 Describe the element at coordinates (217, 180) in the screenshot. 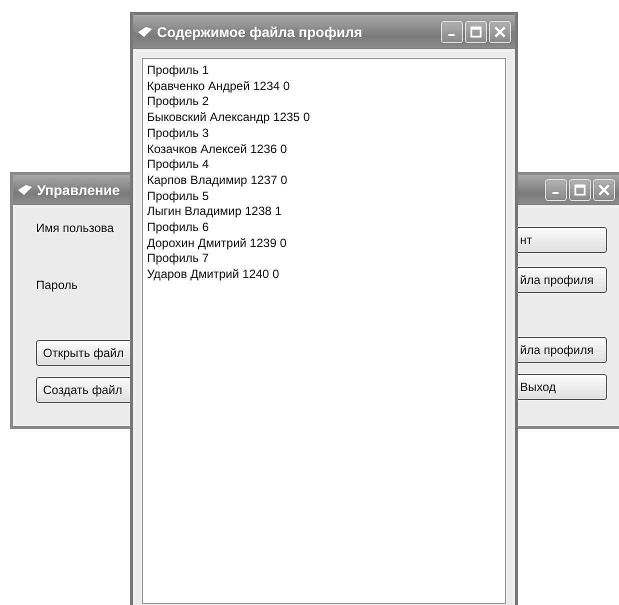

I see `text-line: Карпов Владимир 1237 0` at that location.